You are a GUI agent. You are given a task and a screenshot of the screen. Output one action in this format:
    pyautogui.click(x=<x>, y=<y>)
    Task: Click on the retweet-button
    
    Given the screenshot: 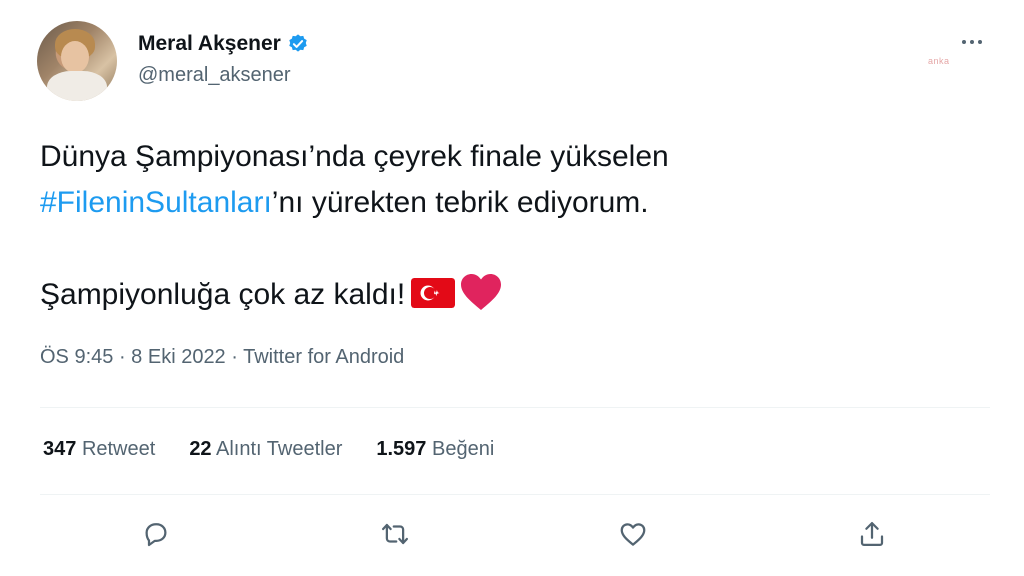 What is the action you would take?
    pyautogui.click(x=395, y=534)
    